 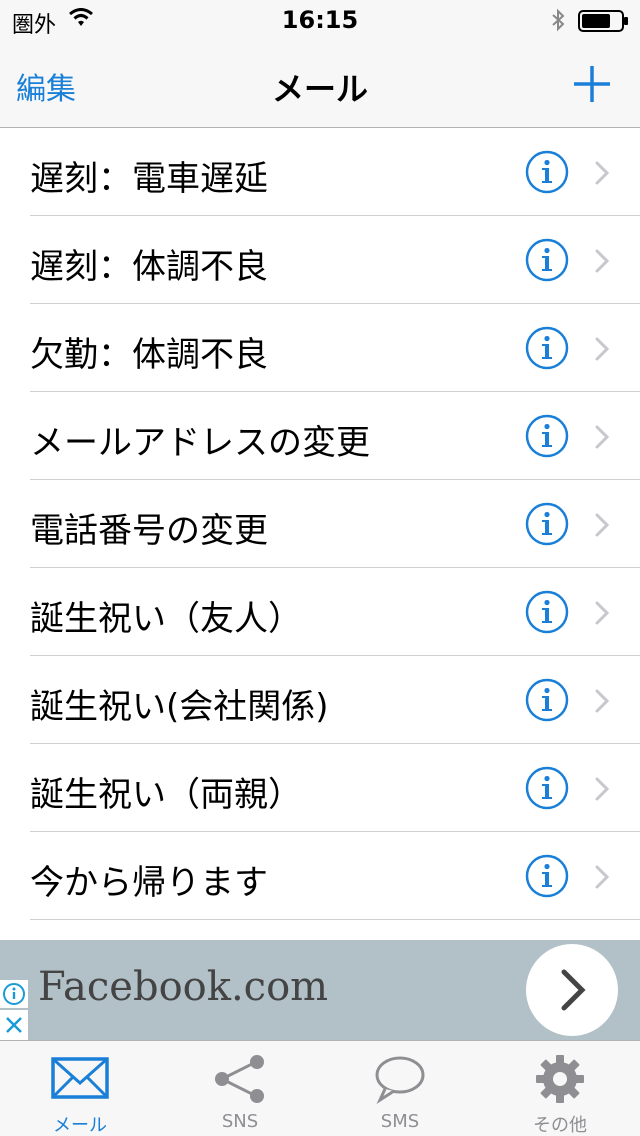 I want to click on tab-label: SNS, so click(x=240, y=1121).